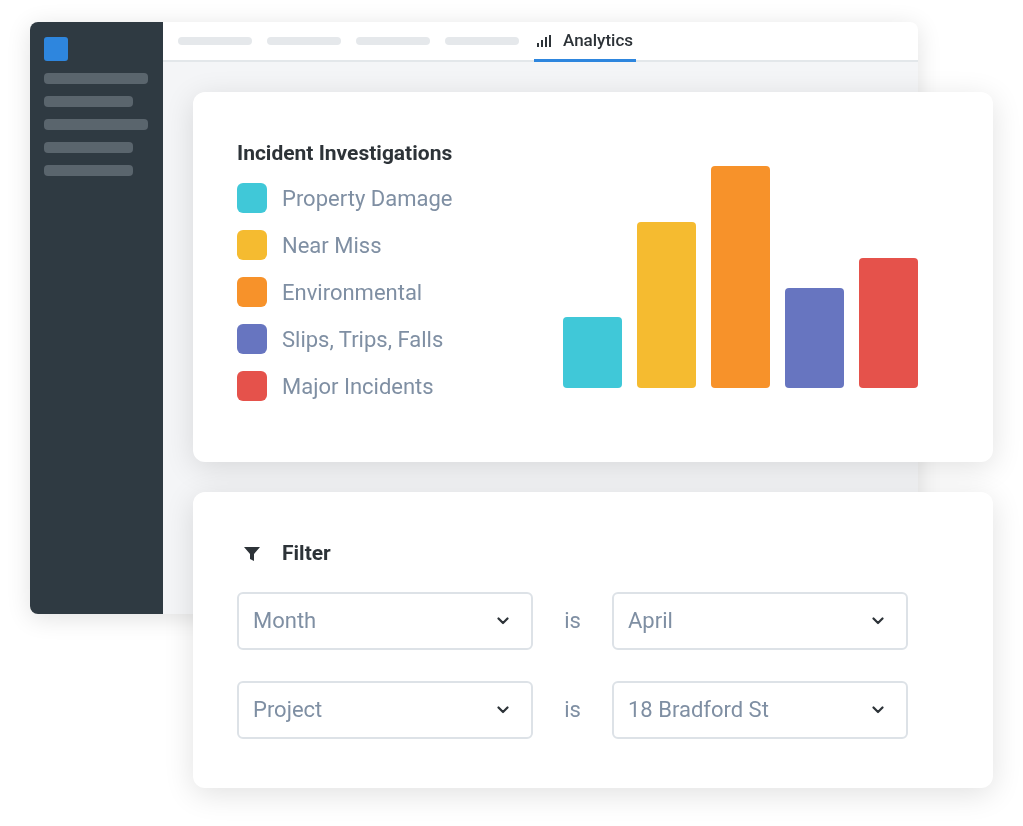 The width and height of the screenshot is (1023, 826). What do you see at coordinates (367, 198) in the screenshot?
I see `legend-label: Property Damage` at bounding box center [367, 198].